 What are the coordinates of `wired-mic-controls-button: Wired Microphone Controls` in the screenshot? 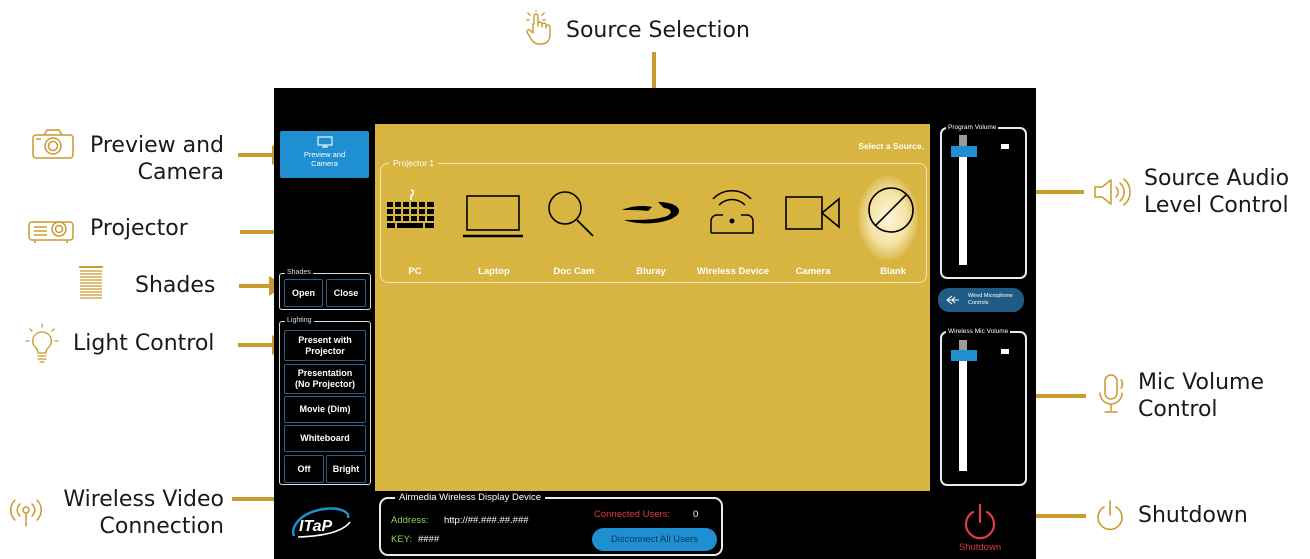 It's located at (981, 300).